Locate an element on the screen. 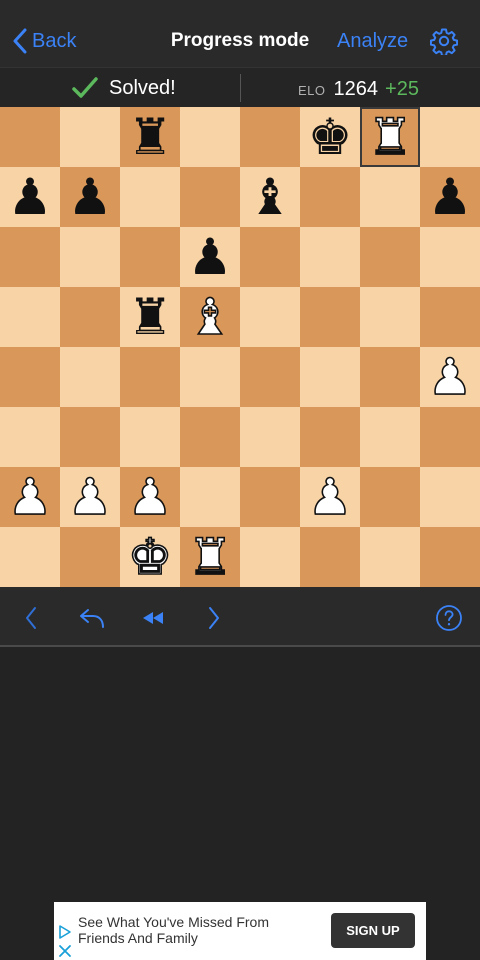  square-d1: ♜ is located at coordinates (210, 557).